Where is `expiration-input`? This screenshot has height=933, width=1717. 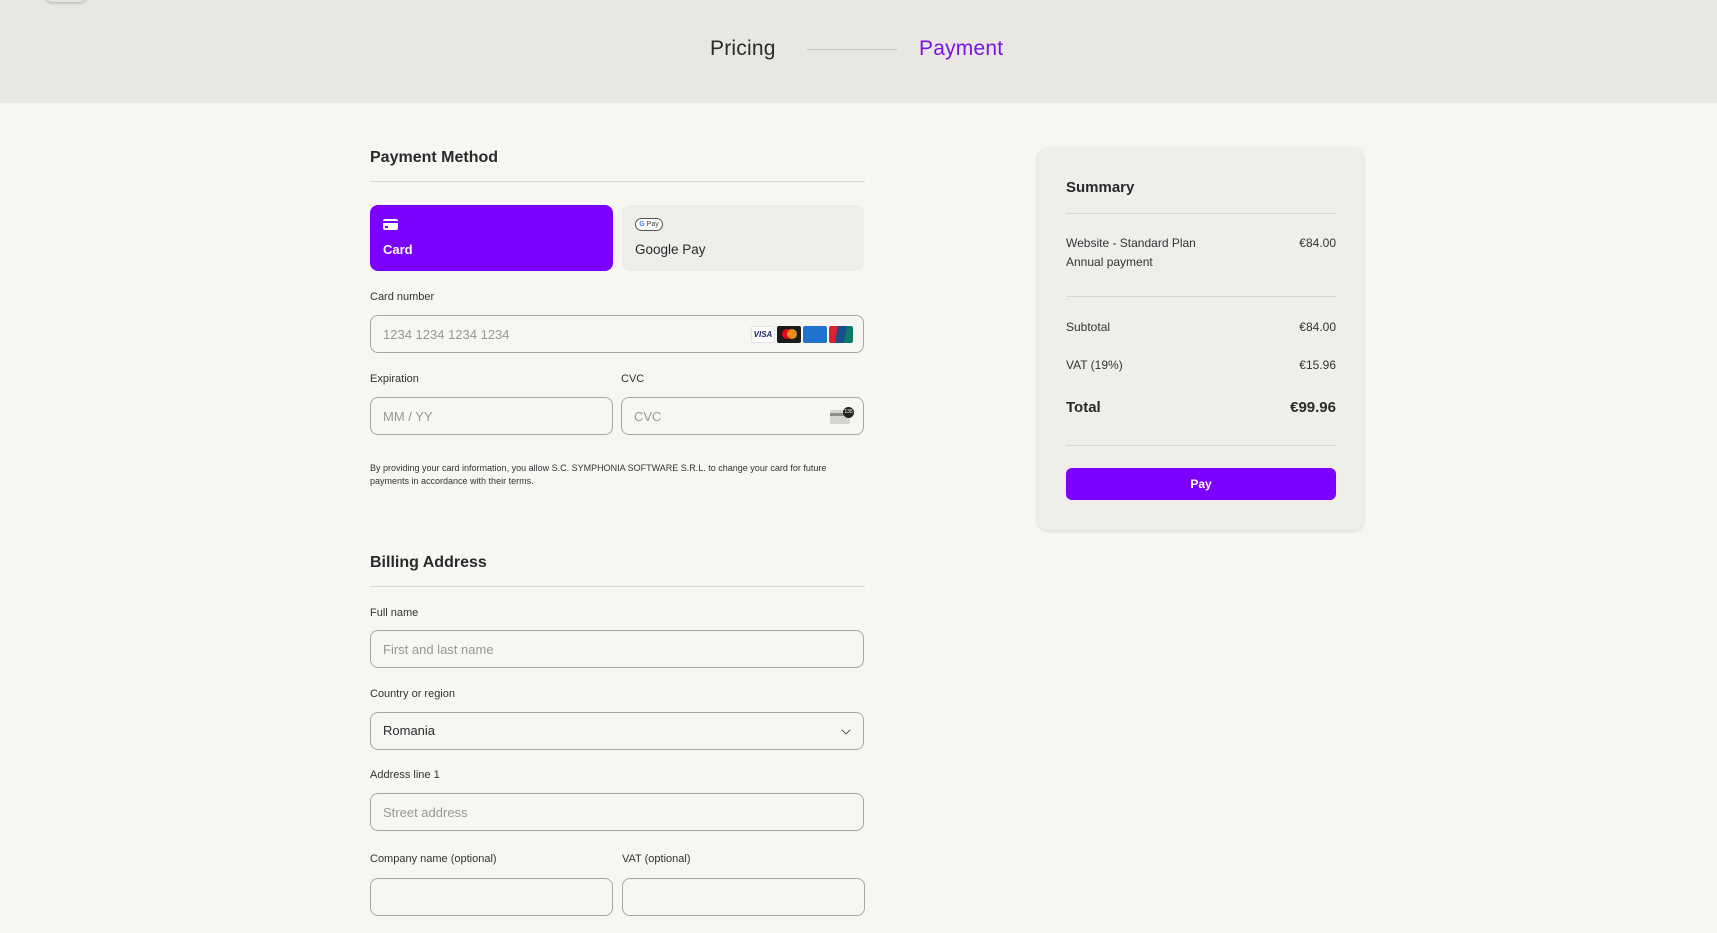 expiration-input is located at coordinates (491, 416).